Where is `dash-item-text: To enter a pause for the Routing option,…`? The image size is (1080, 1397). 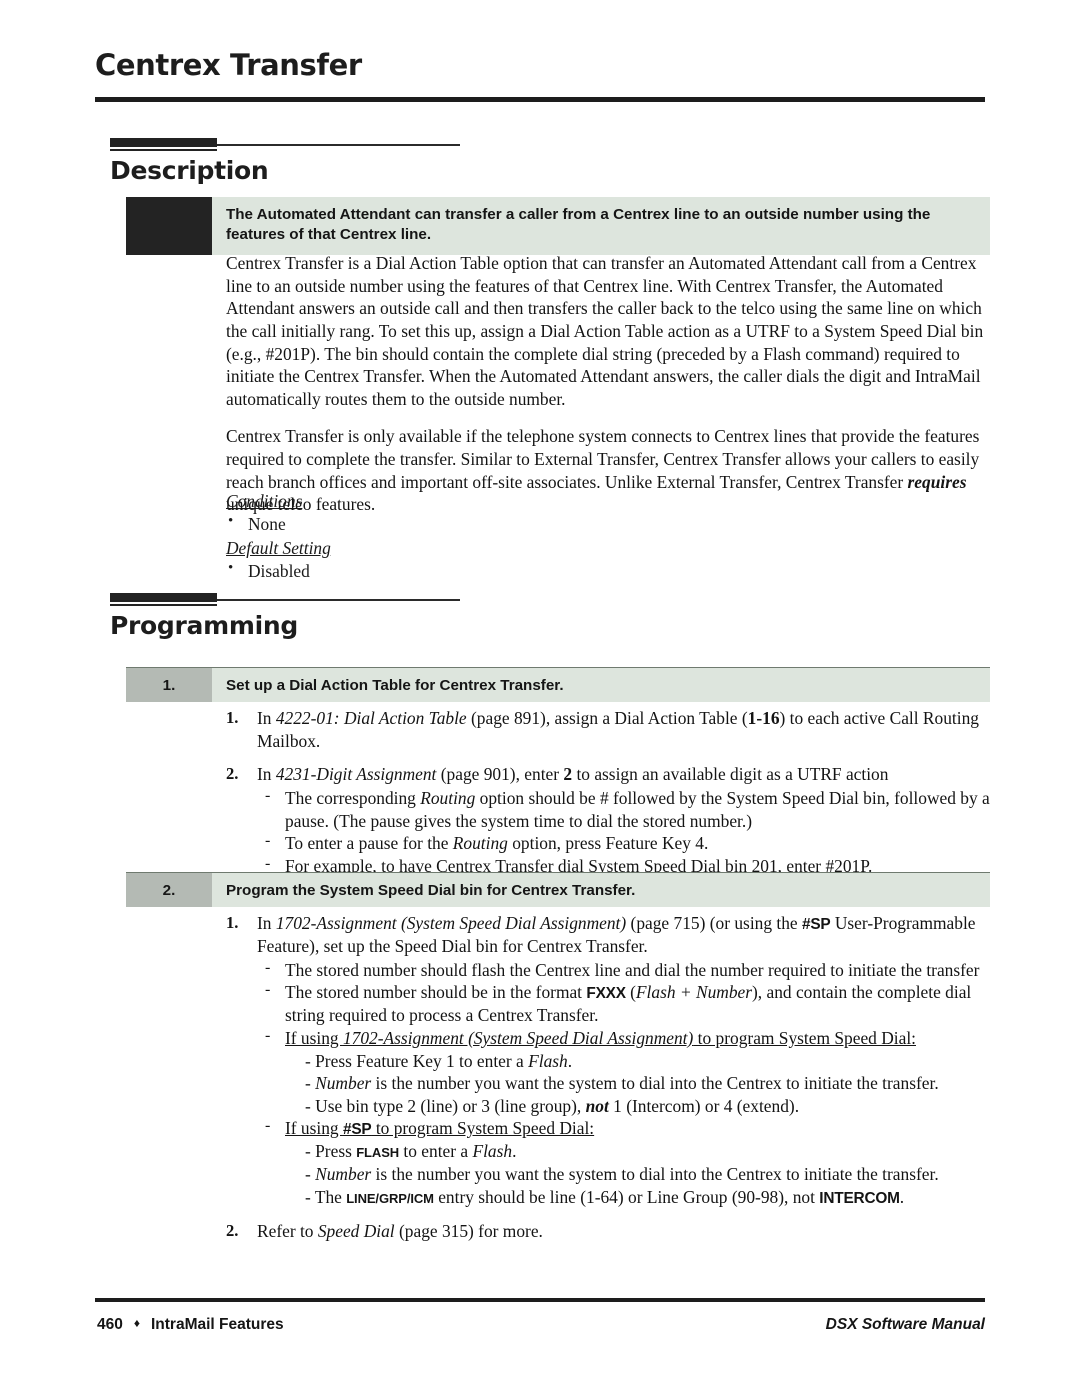 dash-item-text: To enter a pause for the Routing option,… is located at coordinates (496, 843).